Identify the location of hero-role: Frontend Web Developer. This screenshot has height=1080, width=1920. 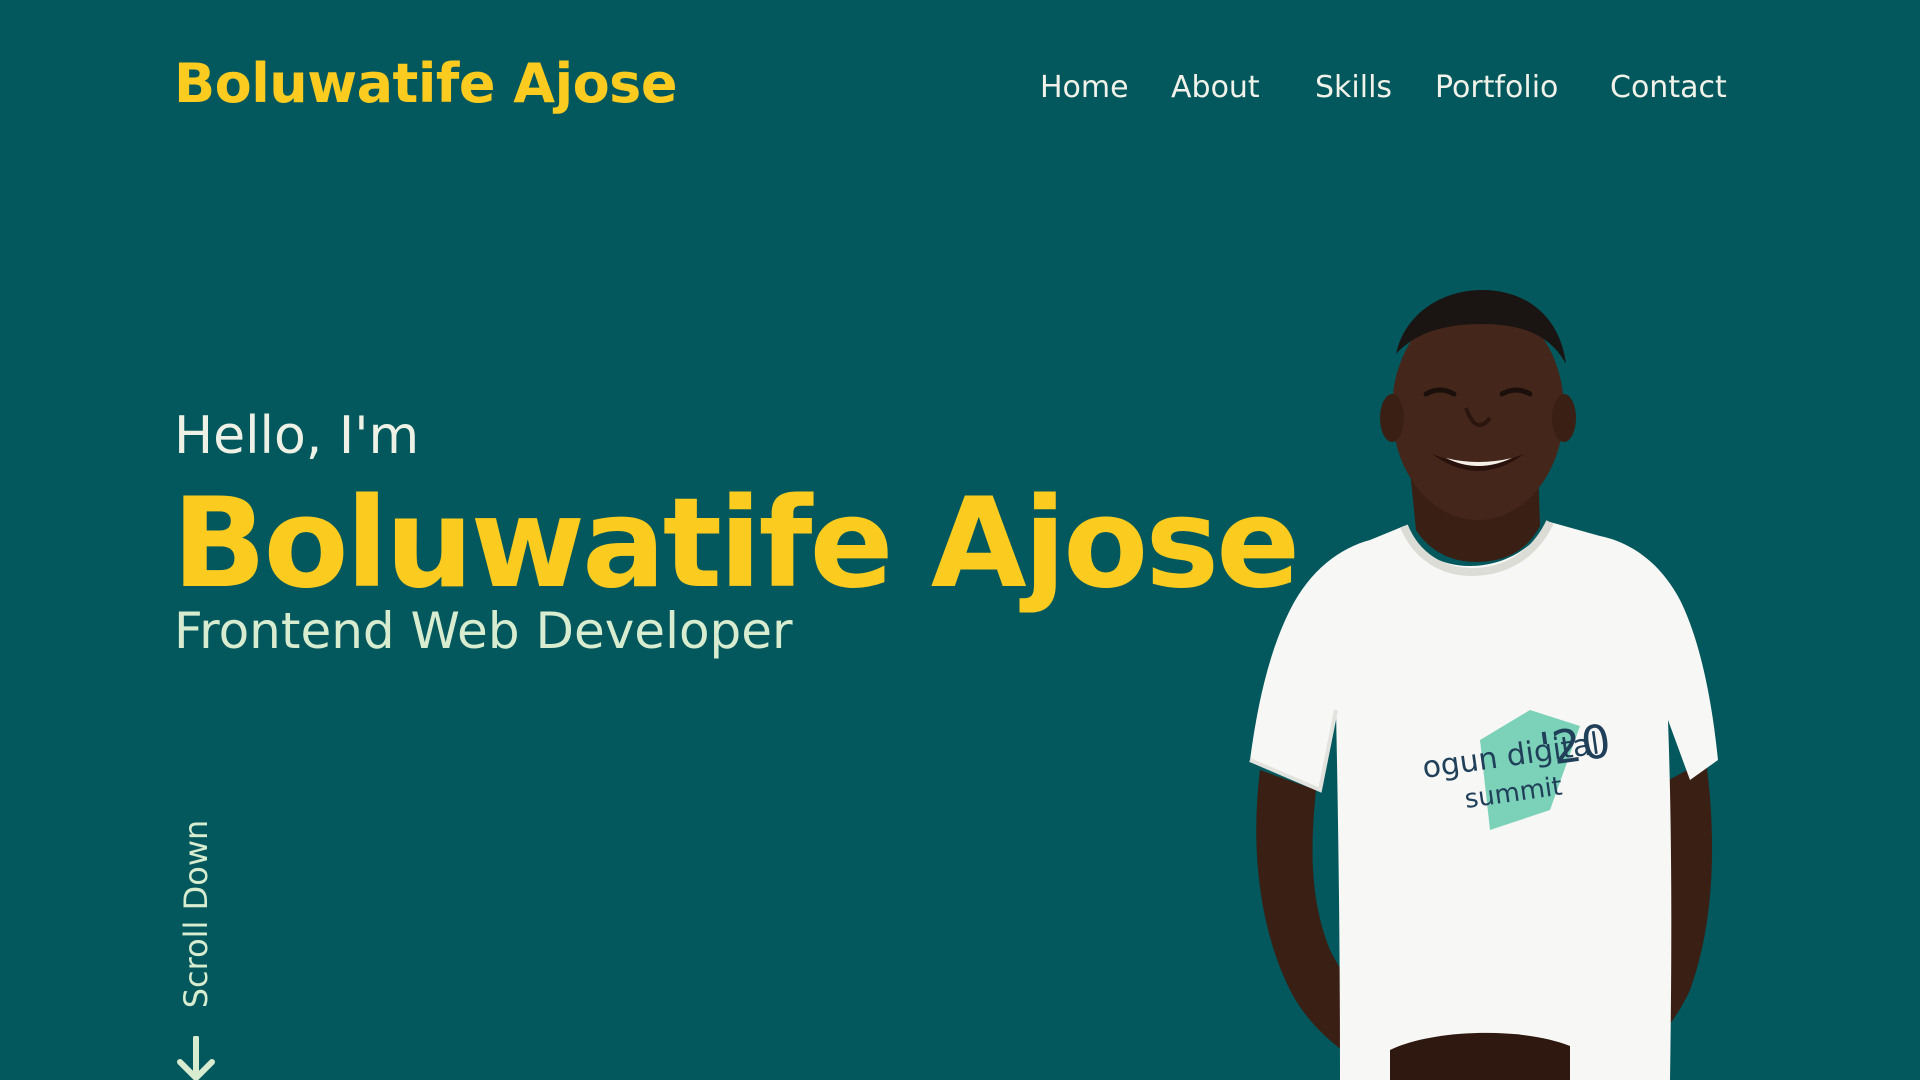
(483, 631).